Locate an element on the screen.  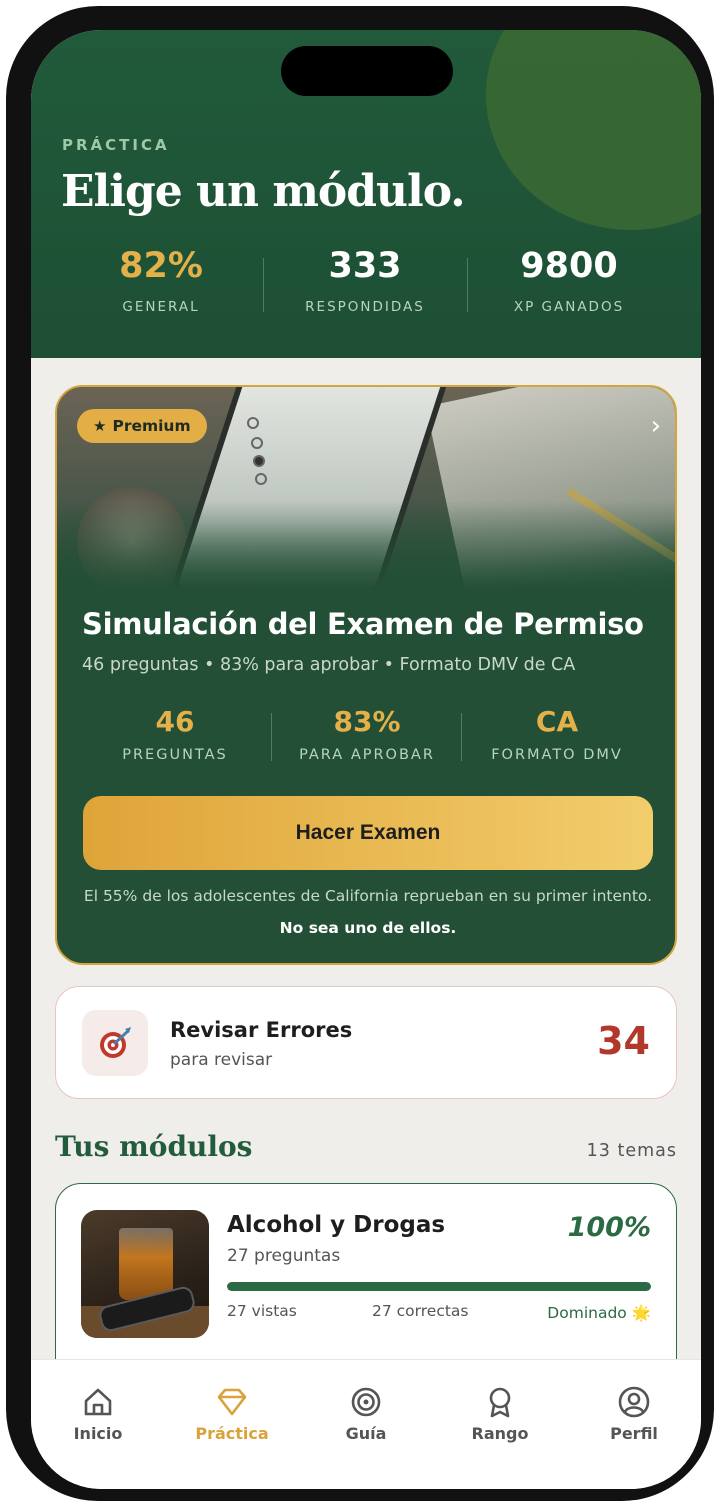
exam-stat-questions: 46 PREGUNTAS is located at coordinates (175, 734).